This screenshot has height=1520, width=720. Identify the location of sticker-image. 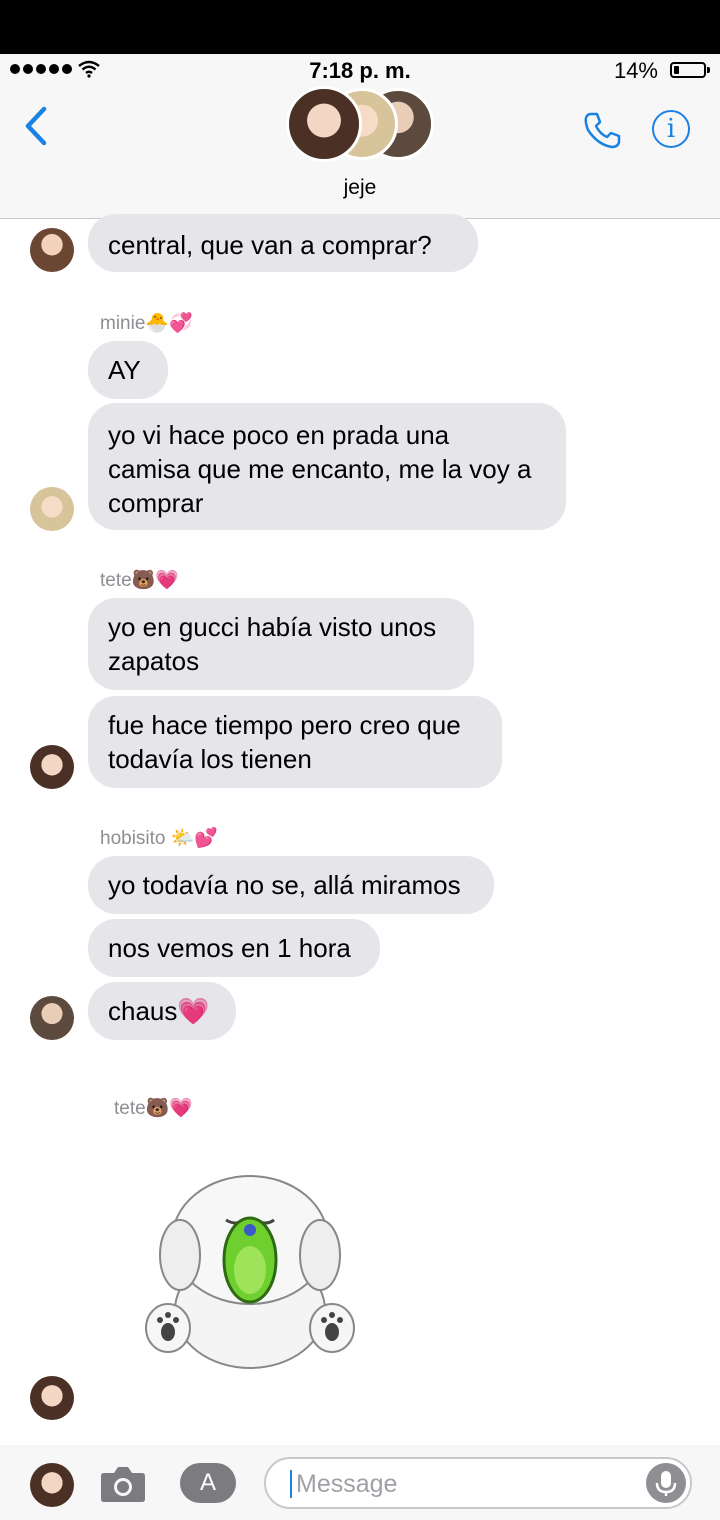
(250, 1270).